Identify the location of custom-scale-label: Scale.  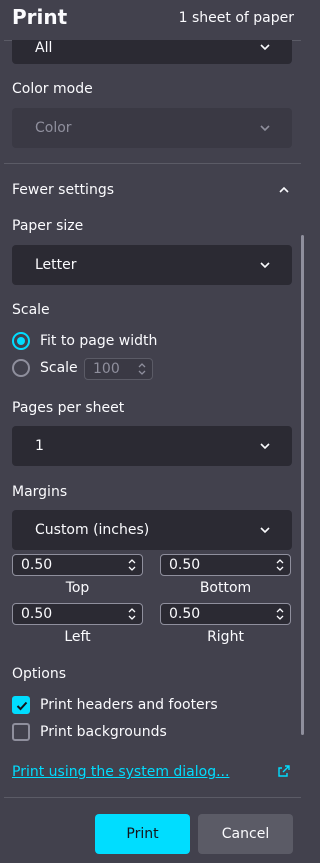
(59, 368).